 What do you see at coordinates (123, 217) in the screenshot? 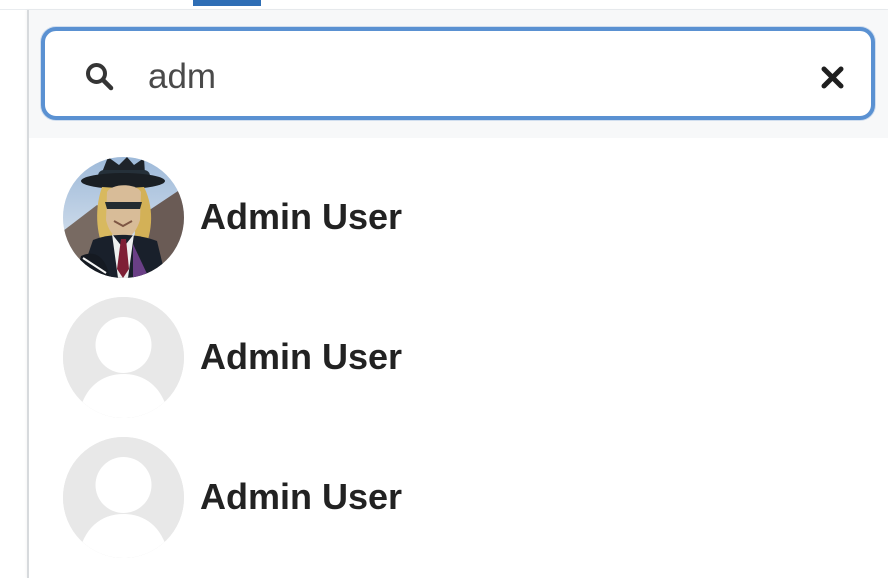
I see `photo-avatar` at bounding box center [123, 217].